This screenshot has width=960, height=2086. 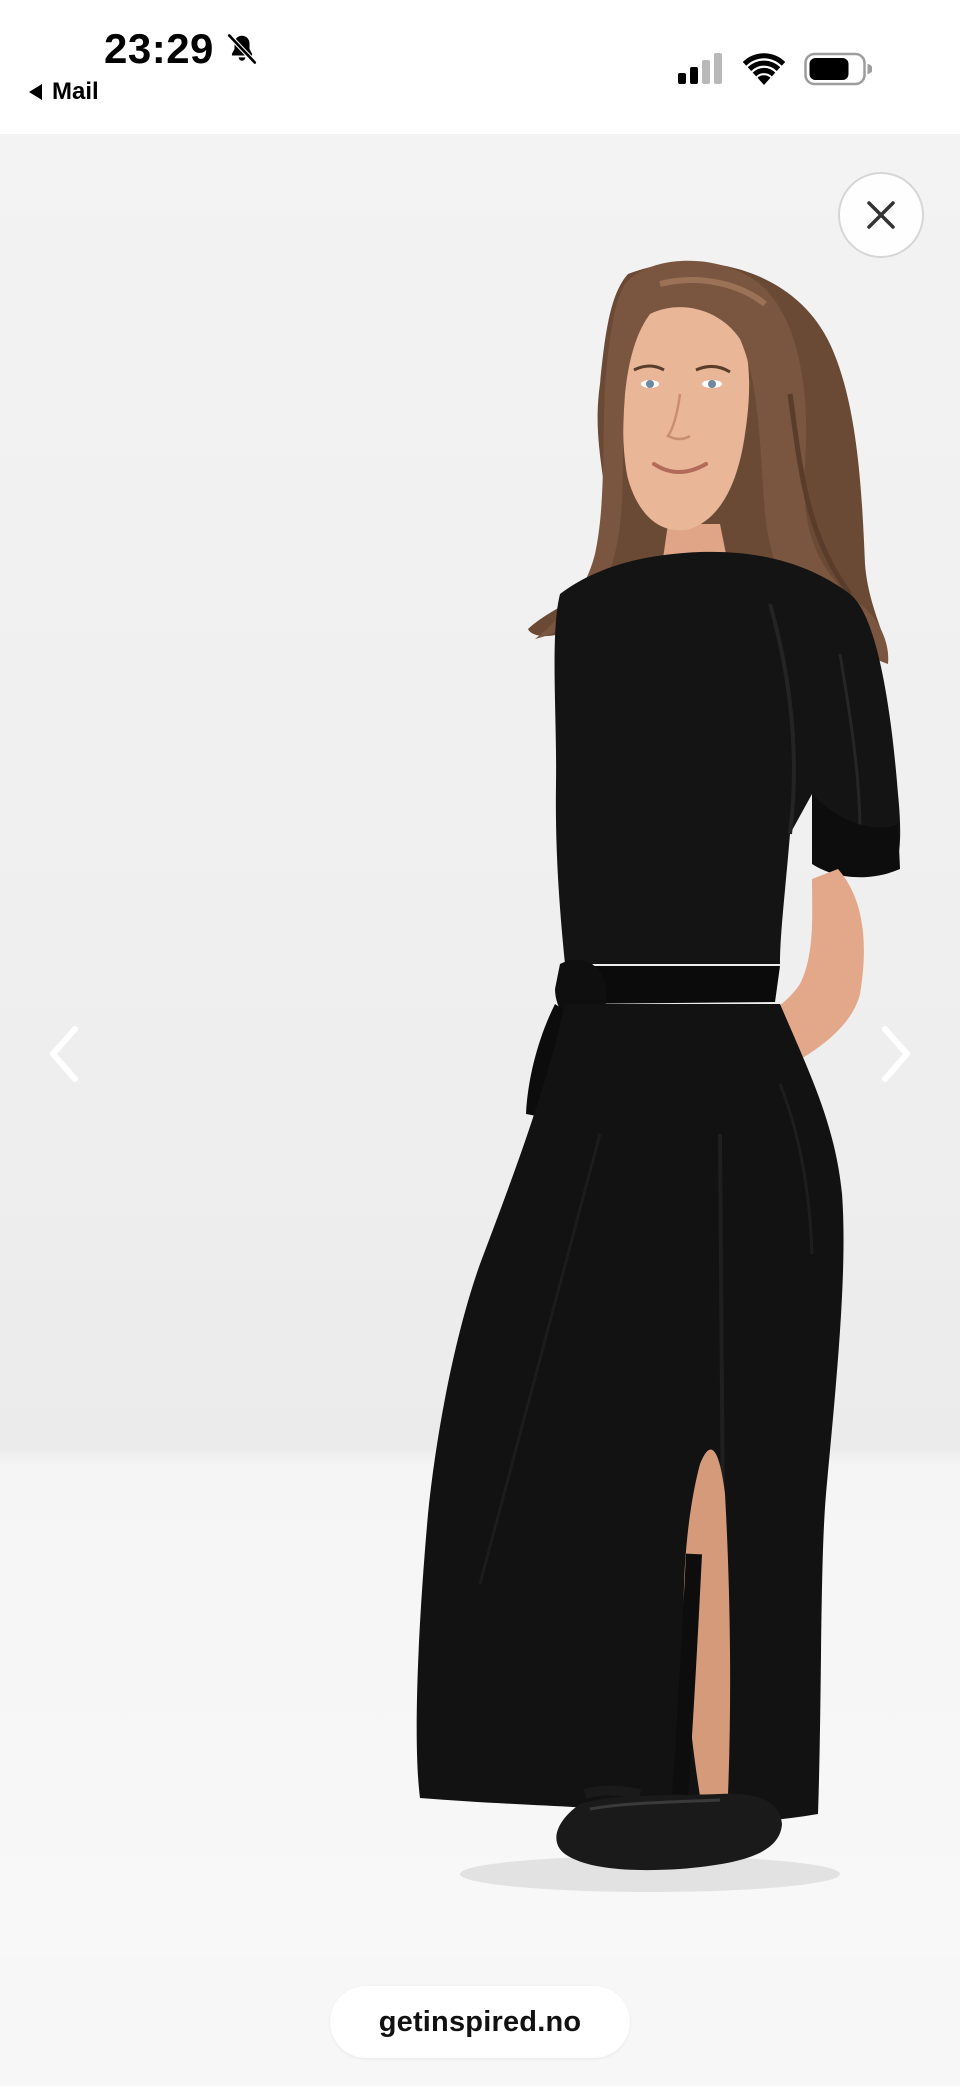 I want to click on status-icons, so click(x=774, y=69).